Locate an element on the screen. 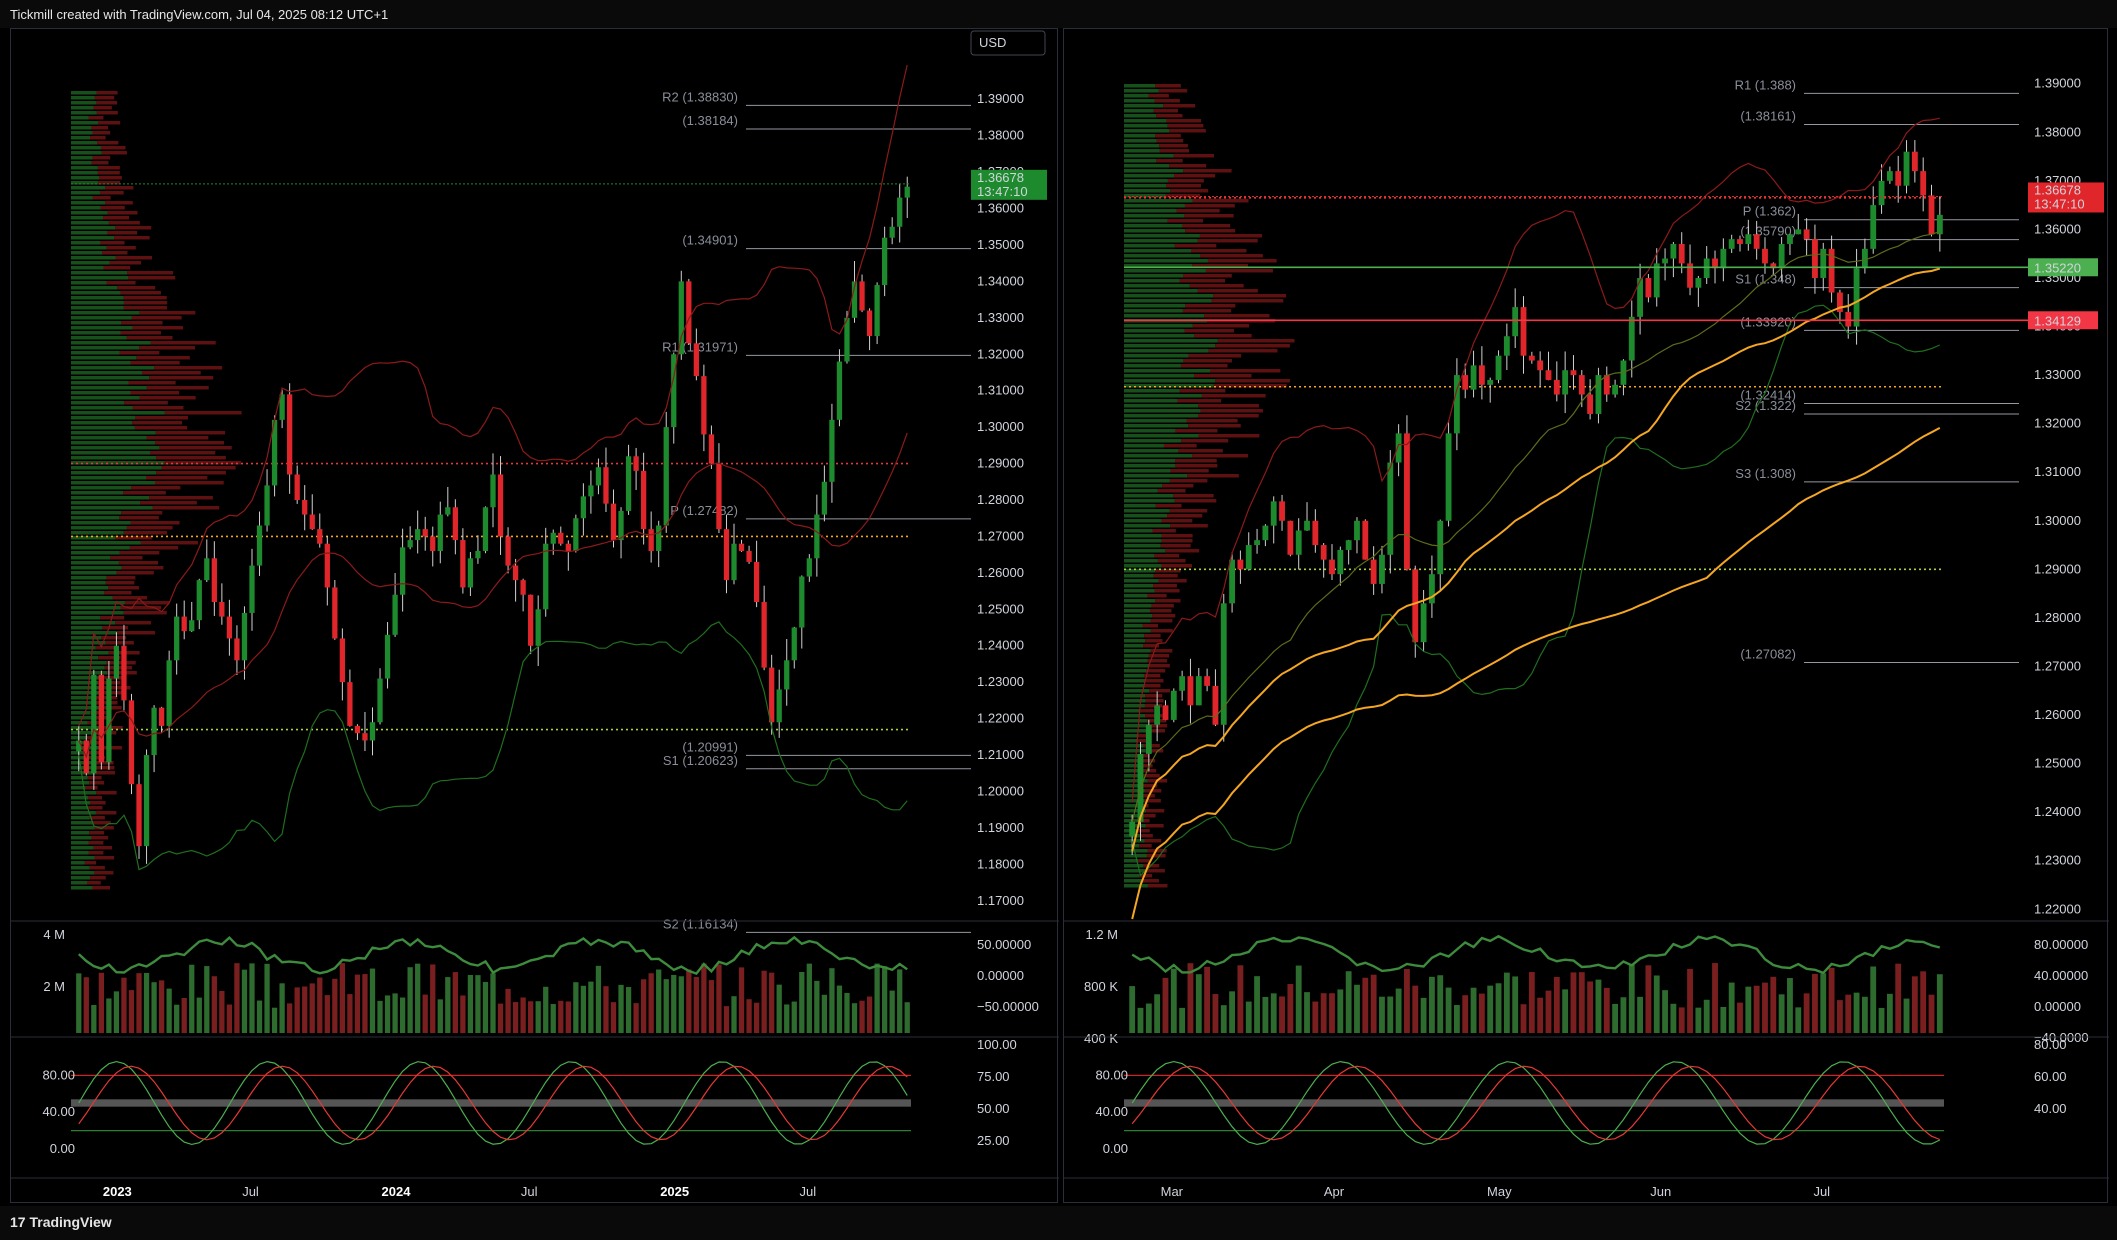 This screenshot has height=1240, width=2117. y-tick-label: 1.21000 is located at coordinates (1000, 754).